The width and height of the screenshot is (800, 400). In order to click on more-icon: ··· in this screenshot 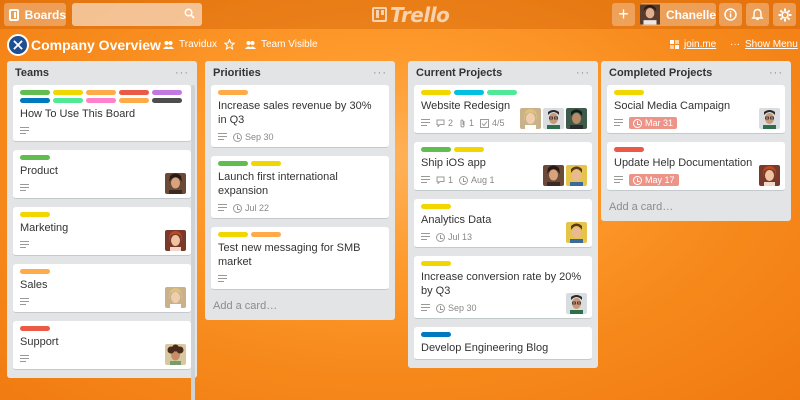, I will do `click(735, 44)`.